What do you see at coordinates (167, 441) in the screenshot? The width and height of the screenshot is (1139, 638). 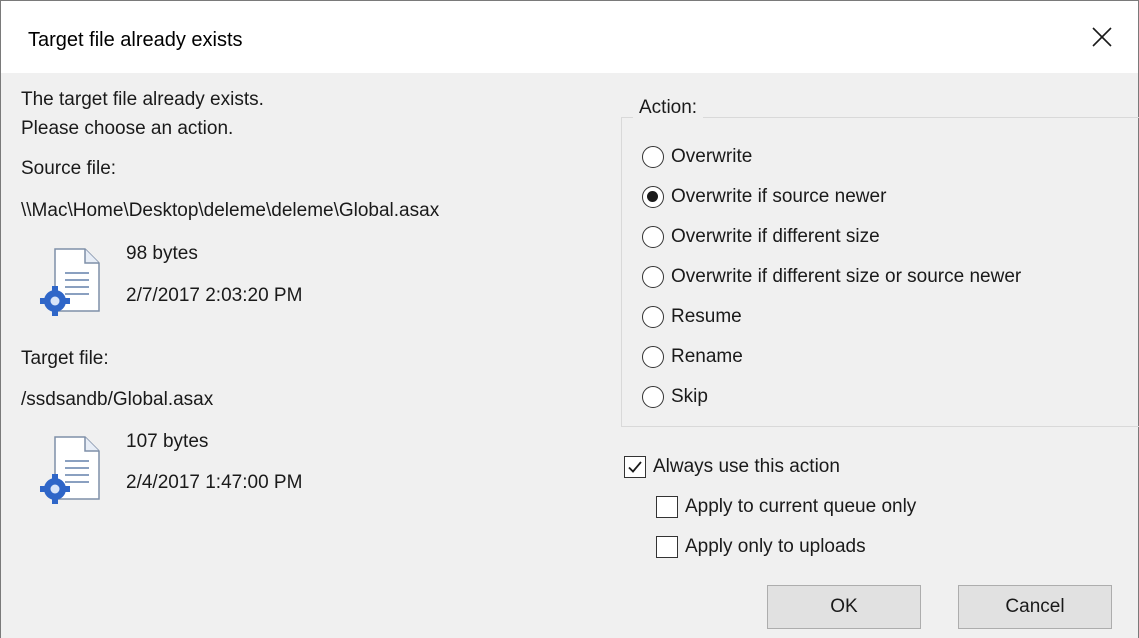 I see `target-file-size: 107 bytes` at bounding box center [167, 441].